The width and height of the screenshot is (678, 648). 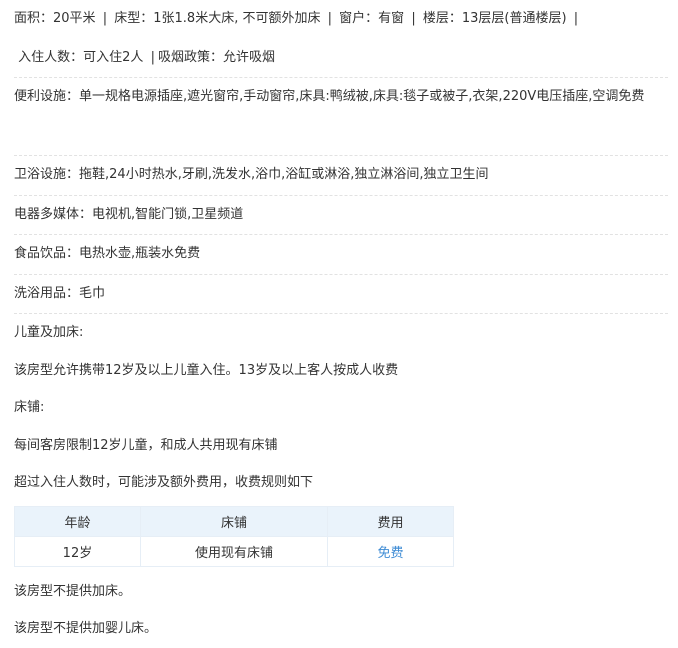 I want to click on children-policy-text: 该房型允许携带12岁及以上儿童入住。13岁及以上客人按成人收费, so click(x=206, y=370).